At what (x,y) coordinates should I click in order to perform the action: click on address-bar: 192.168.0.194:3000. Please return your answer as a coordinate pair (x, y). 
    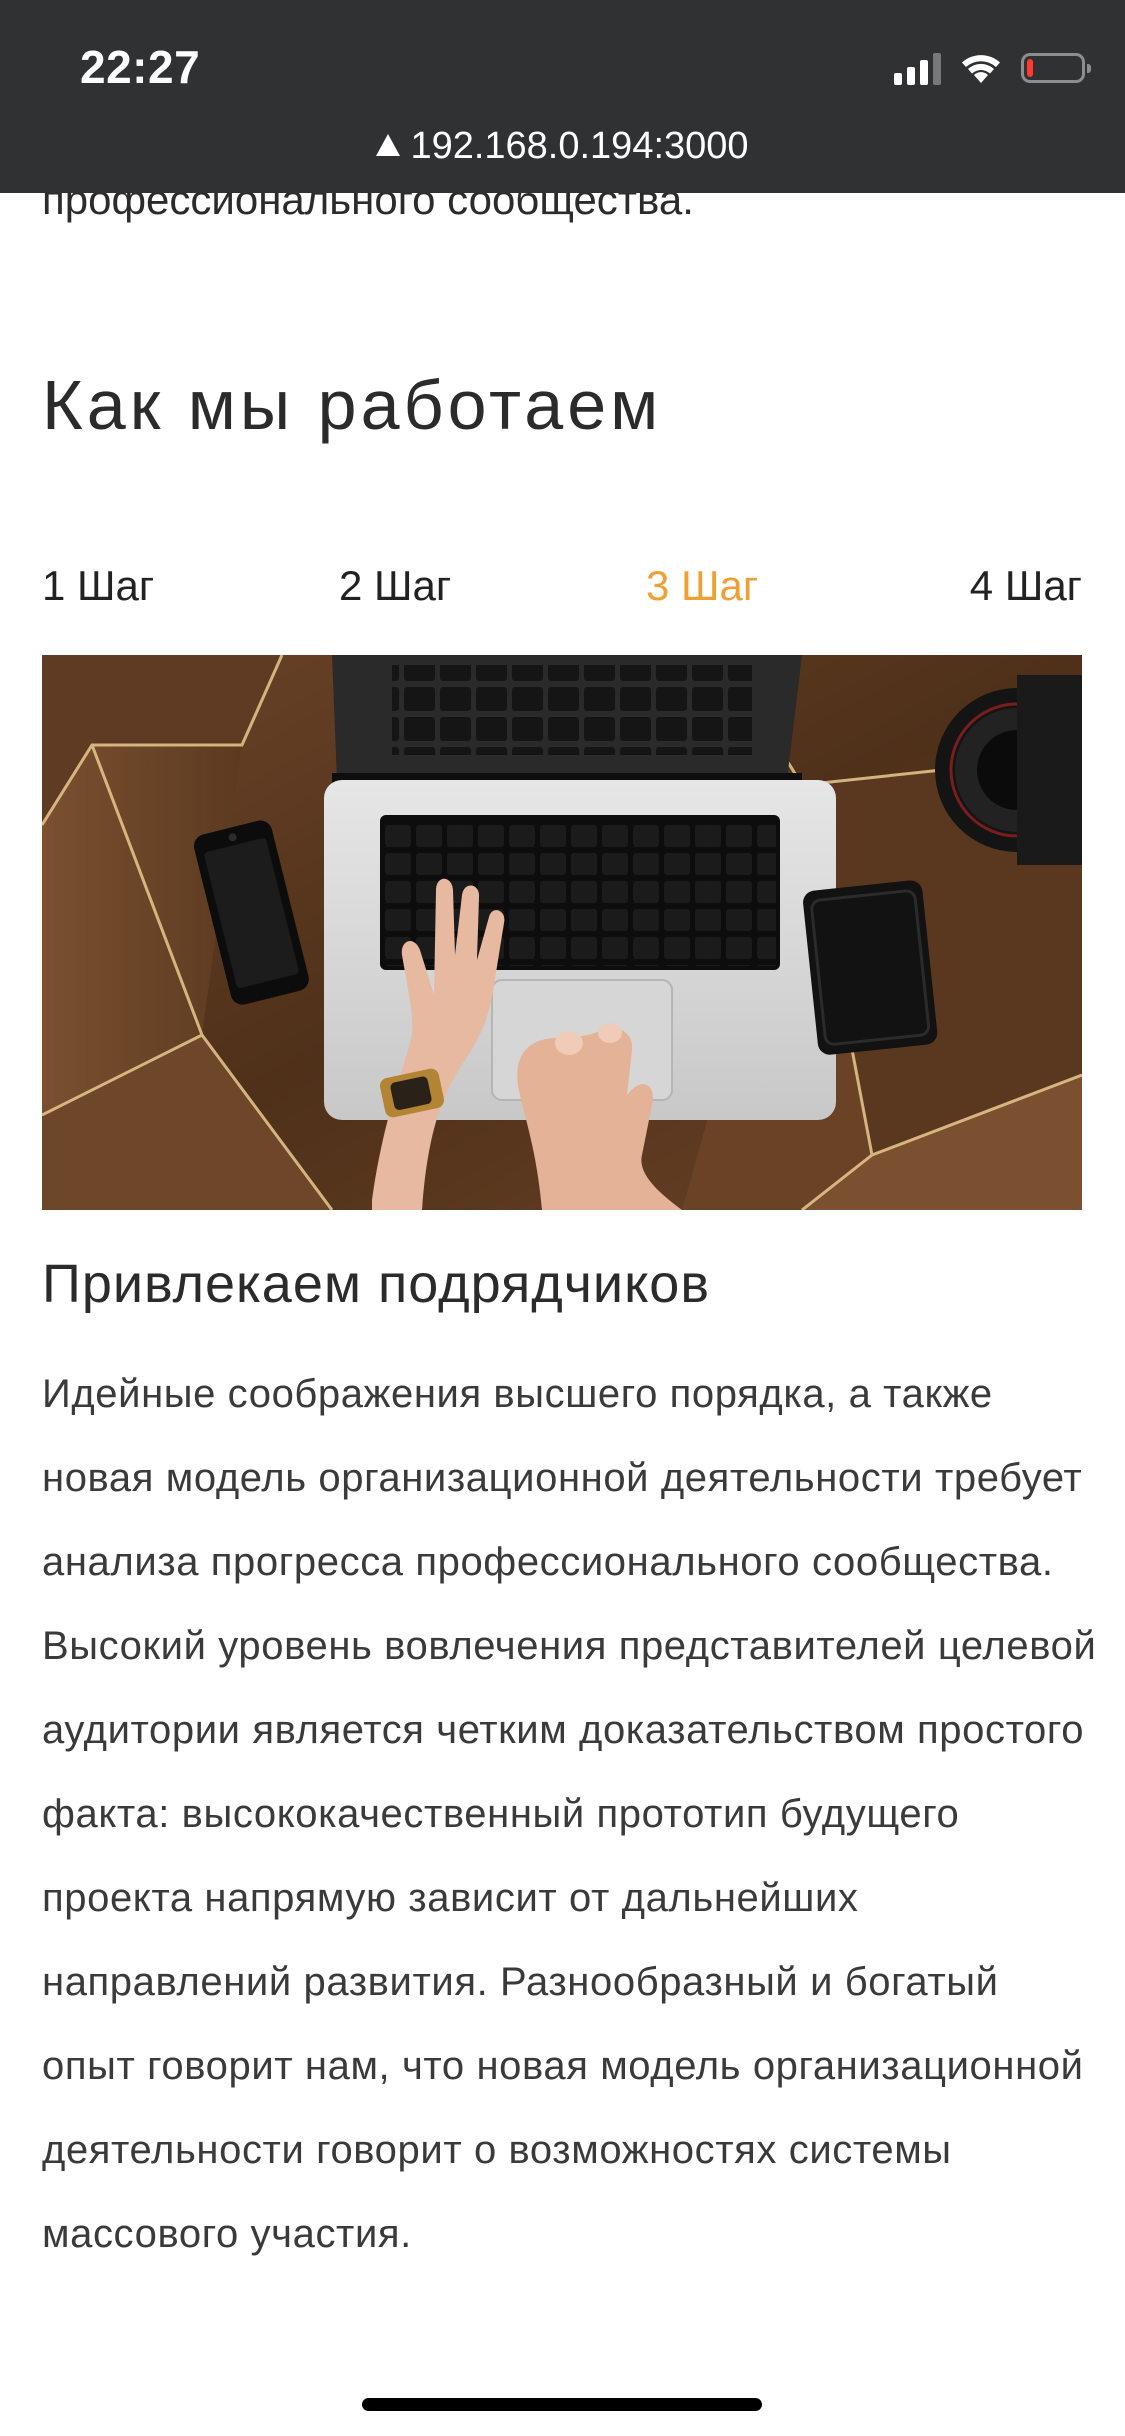
    Looking at the image, I should click on (562, 146).